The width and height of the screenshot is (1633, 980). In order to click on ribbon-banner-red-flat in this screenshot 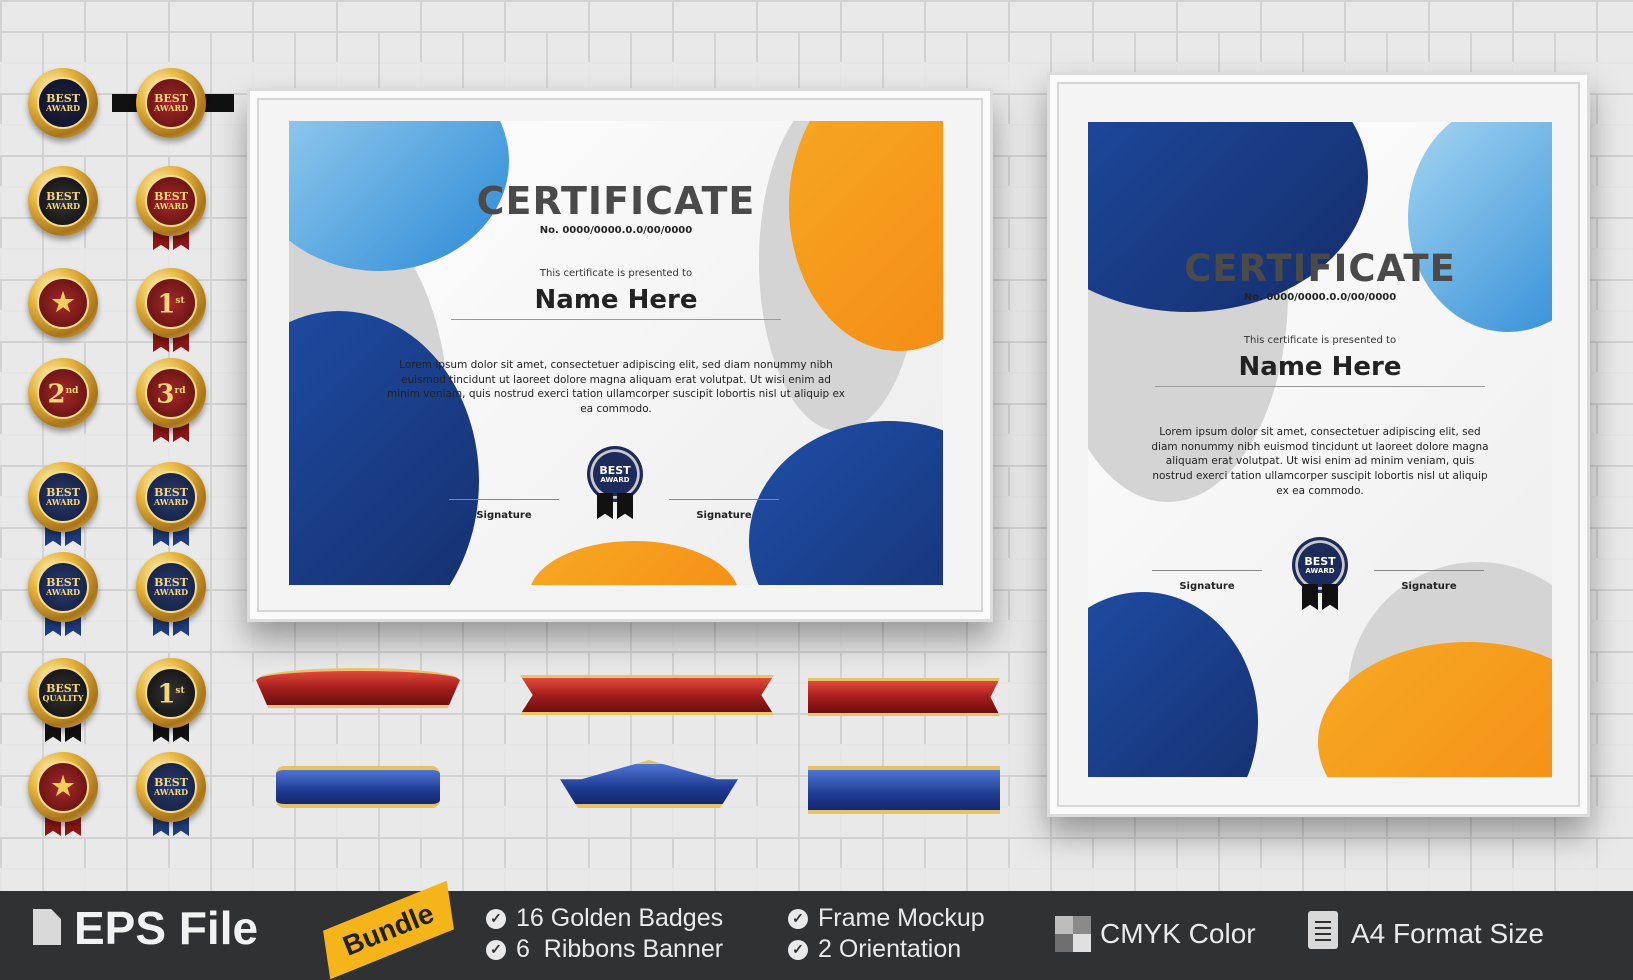, I will do `click(647, 695)`.